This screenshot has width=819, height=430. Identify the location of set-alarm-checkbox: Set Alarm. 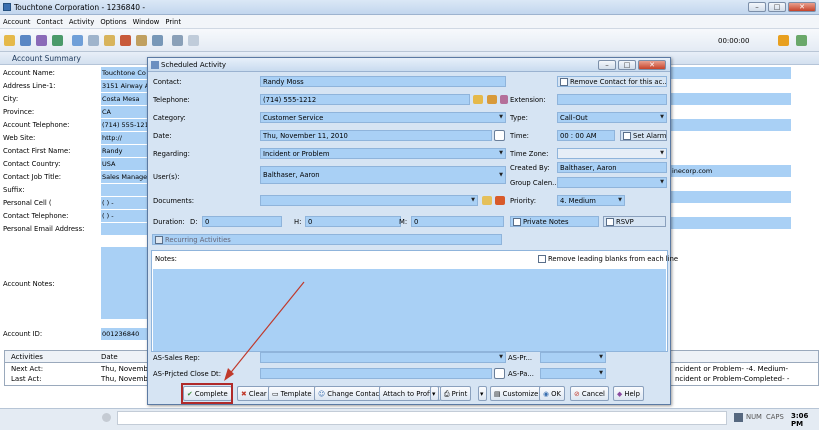
(643, 135).